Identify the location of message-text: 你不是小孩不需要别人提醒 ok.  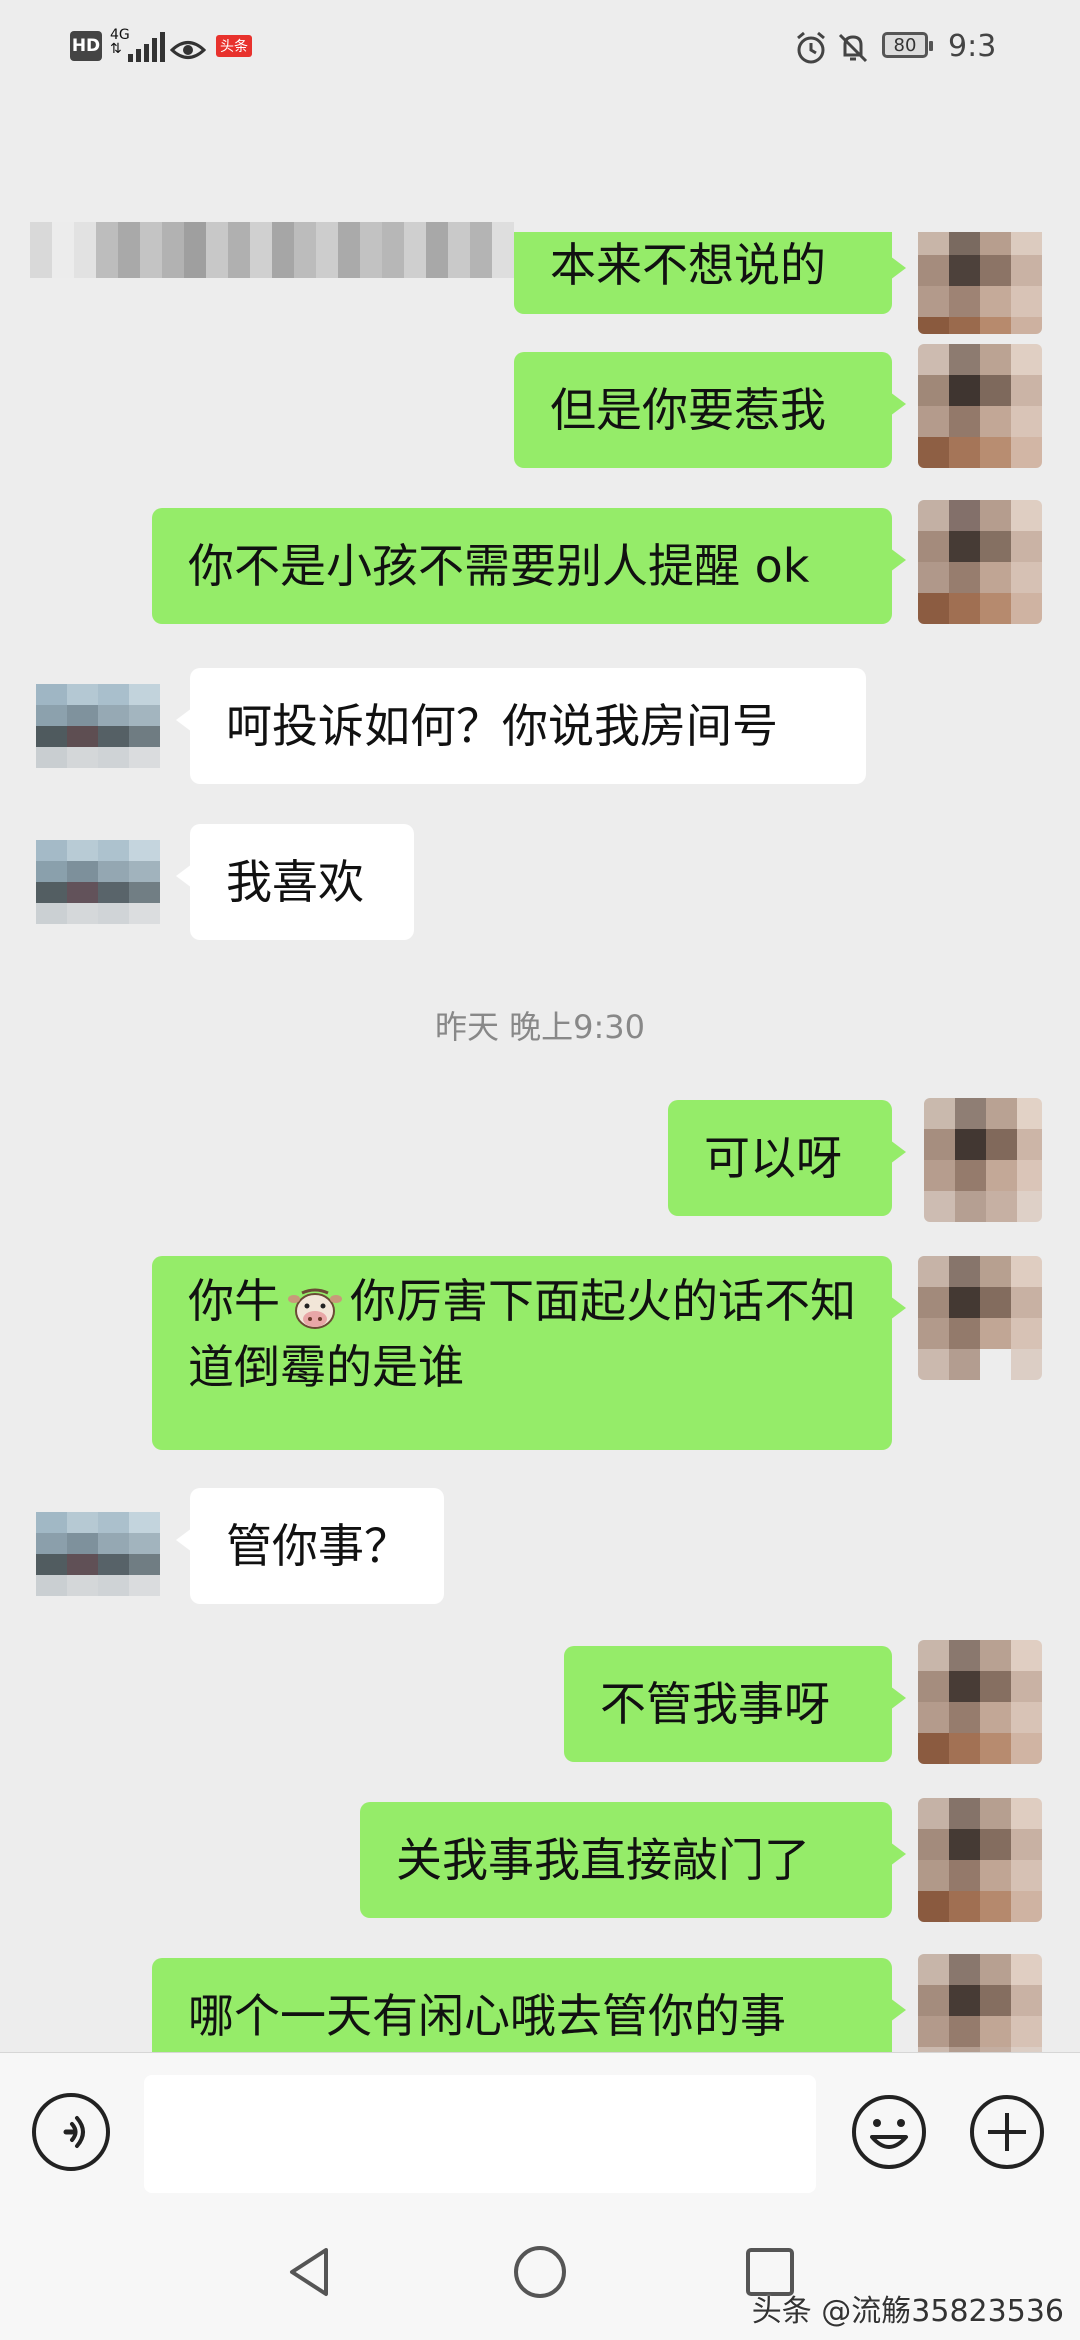
(499, 566).